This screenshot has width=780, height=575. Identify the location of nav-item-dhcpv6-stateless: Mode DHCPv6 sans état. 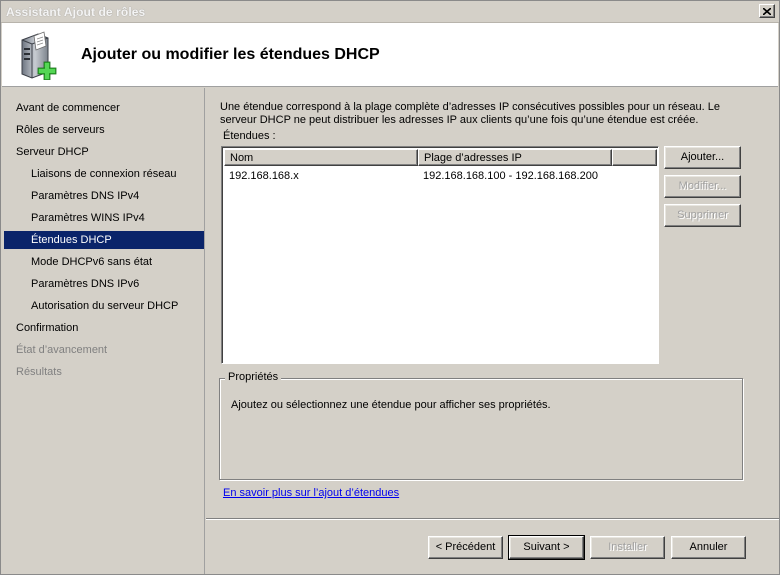
(104, 262).